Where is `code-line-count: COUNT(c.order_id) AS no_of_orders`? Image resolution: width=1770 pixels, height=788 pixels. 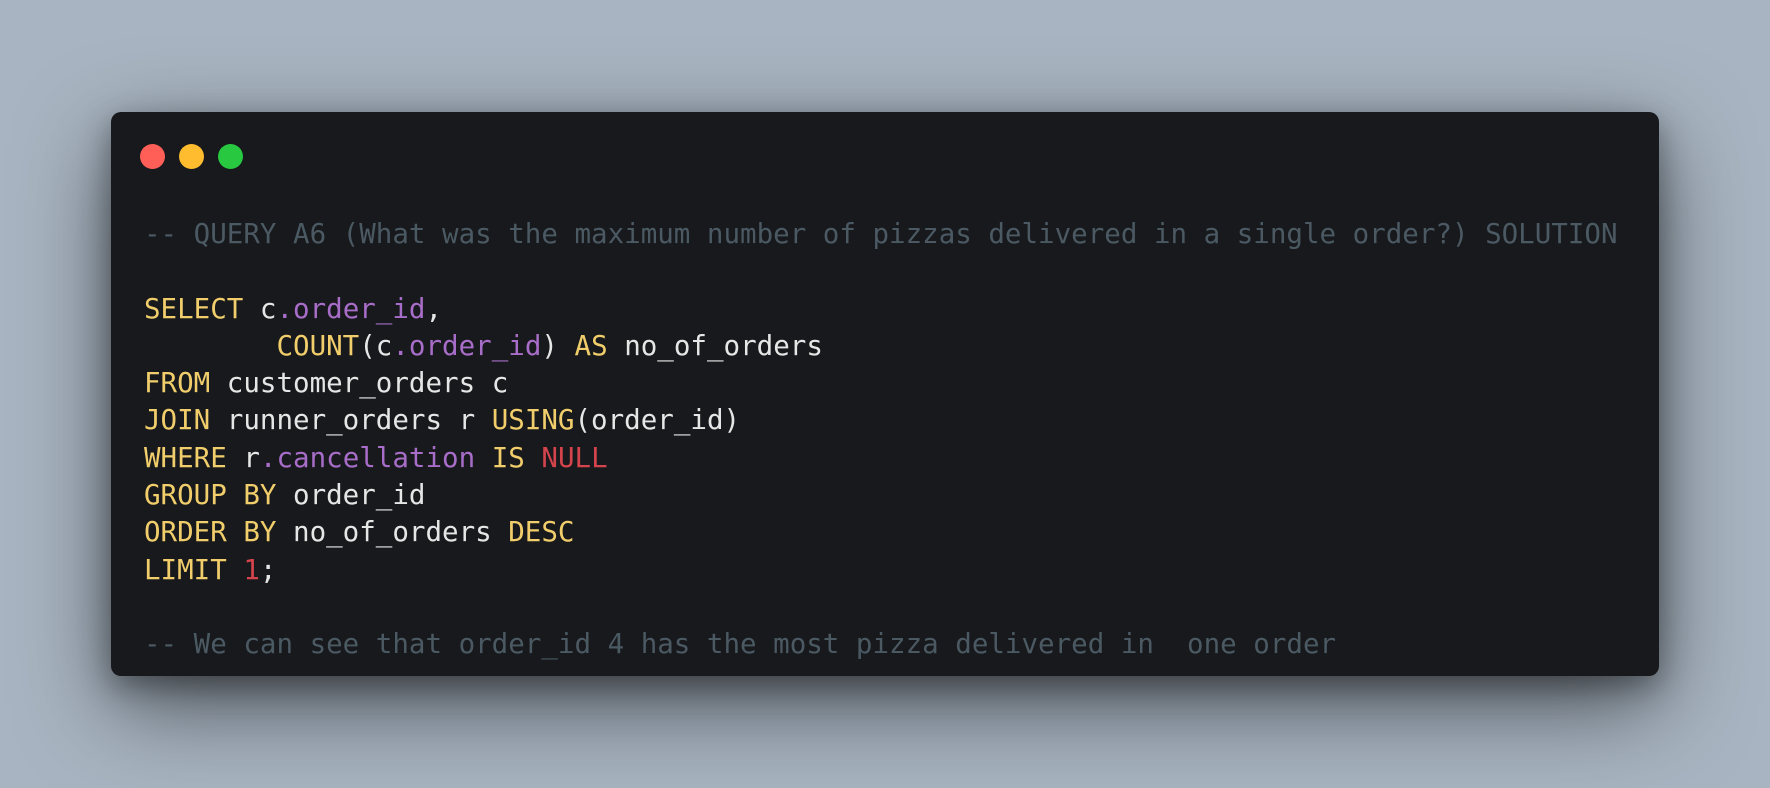
code-line-count: COUNT(c.order_id) AS no_of_orders is located at coordinates (881, 346).